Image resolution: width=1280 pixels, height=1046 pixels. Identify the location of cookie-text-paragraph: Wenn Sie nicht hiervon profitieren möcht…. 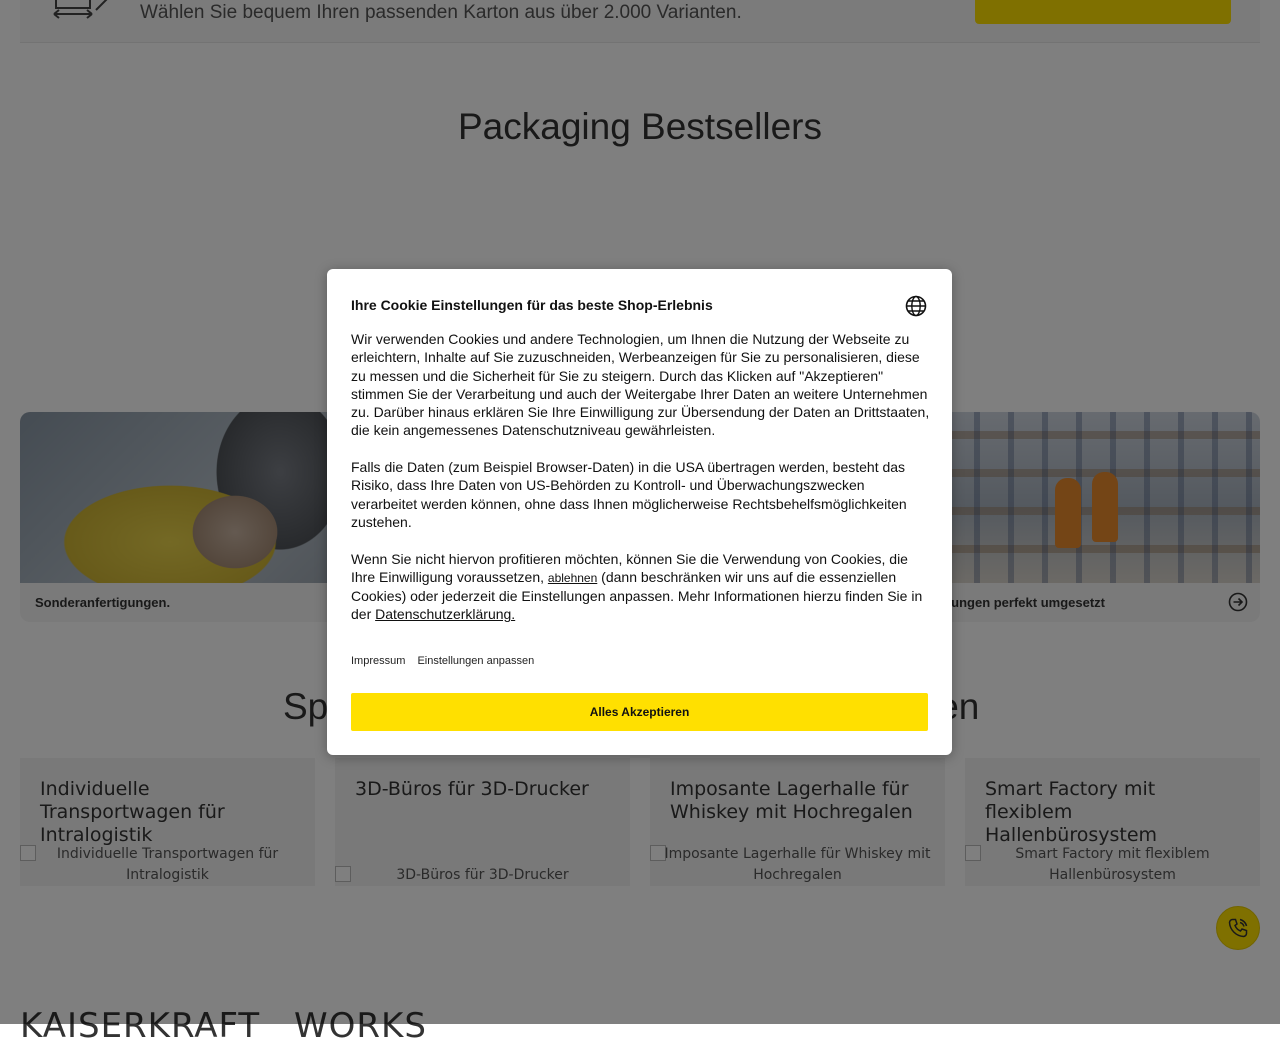
(641, 587).